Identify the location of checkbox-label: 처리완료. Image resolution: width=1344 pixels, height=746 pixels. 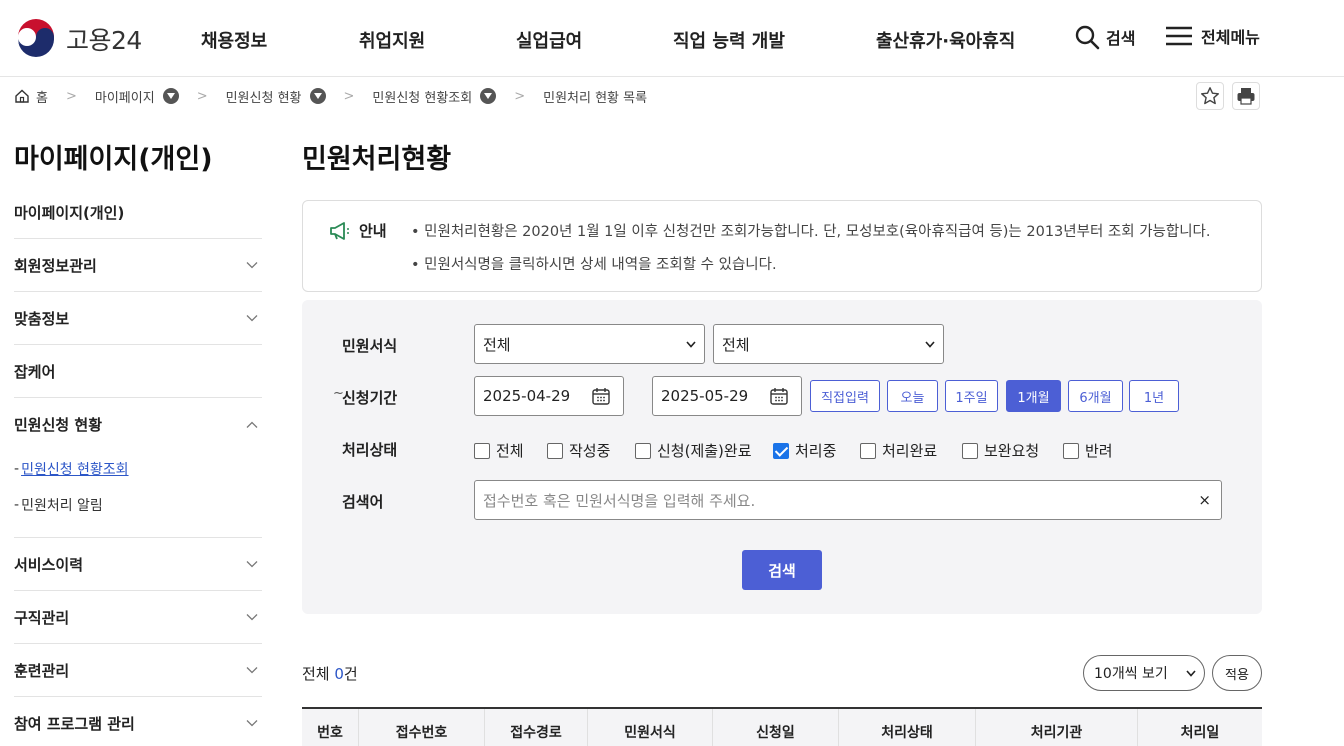
(910, 451).